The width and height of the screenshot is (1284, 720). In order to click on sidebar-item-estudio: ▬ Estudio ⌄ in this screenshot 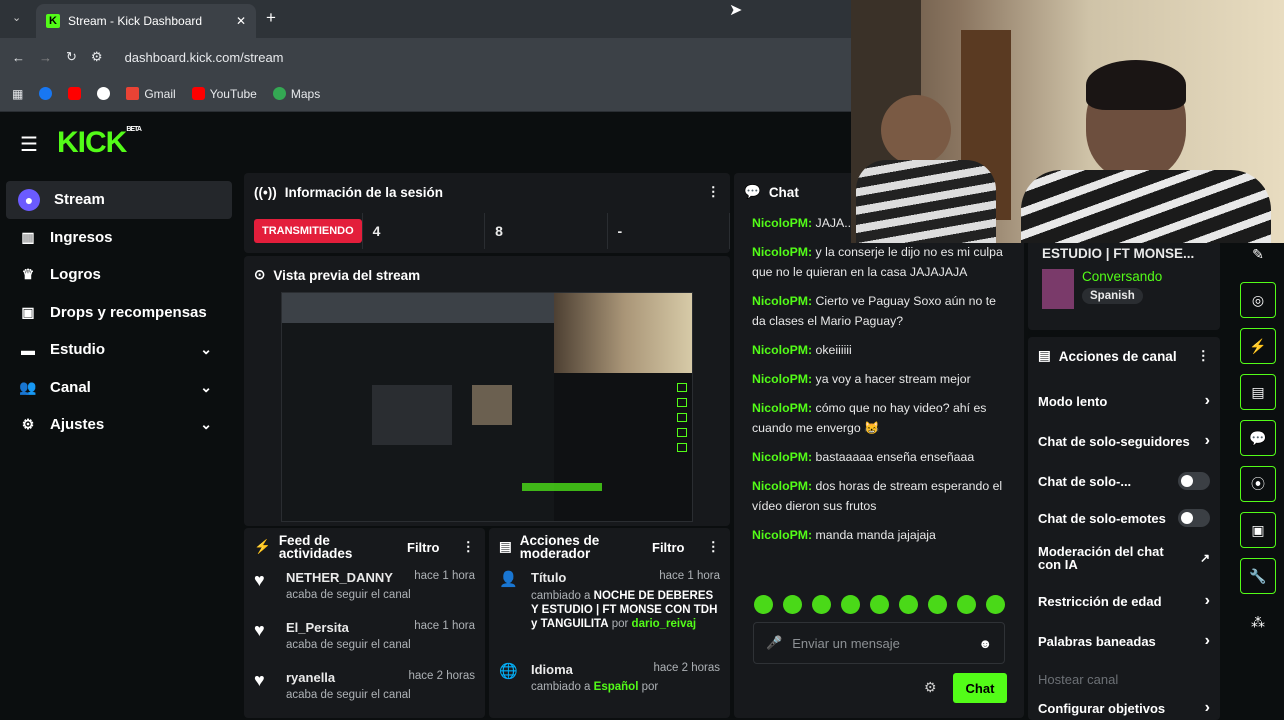, I will do `click(116, 350)`.